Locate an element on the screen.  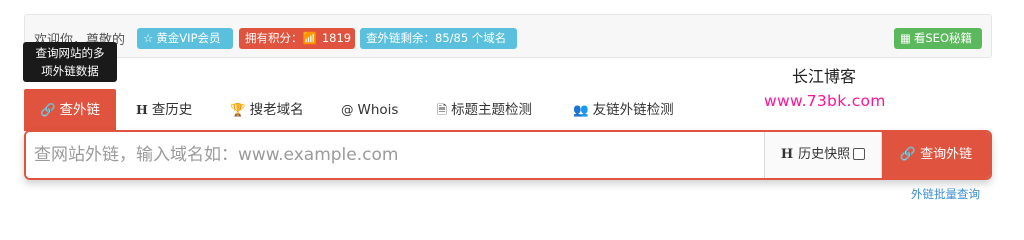
history-snapshot-checkbox is located at coordinates (859, 153).